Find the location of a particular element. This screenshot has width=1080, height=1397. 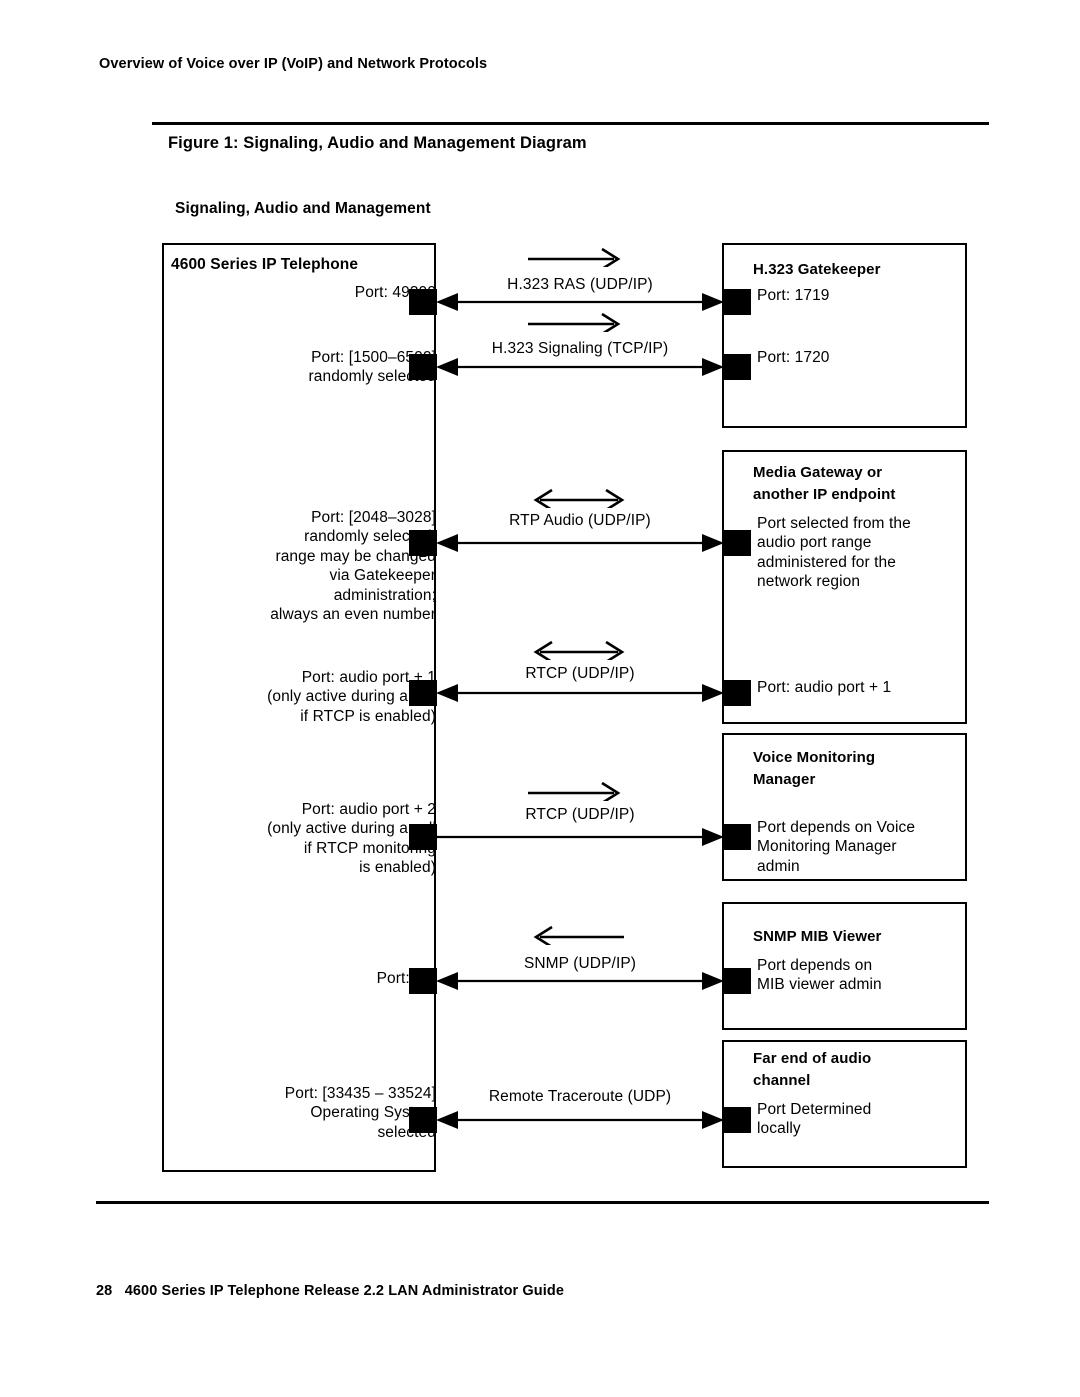

snmp-mib-viewer-port: Port depends on MIB viewer admin is located at coordinates (819, 975).